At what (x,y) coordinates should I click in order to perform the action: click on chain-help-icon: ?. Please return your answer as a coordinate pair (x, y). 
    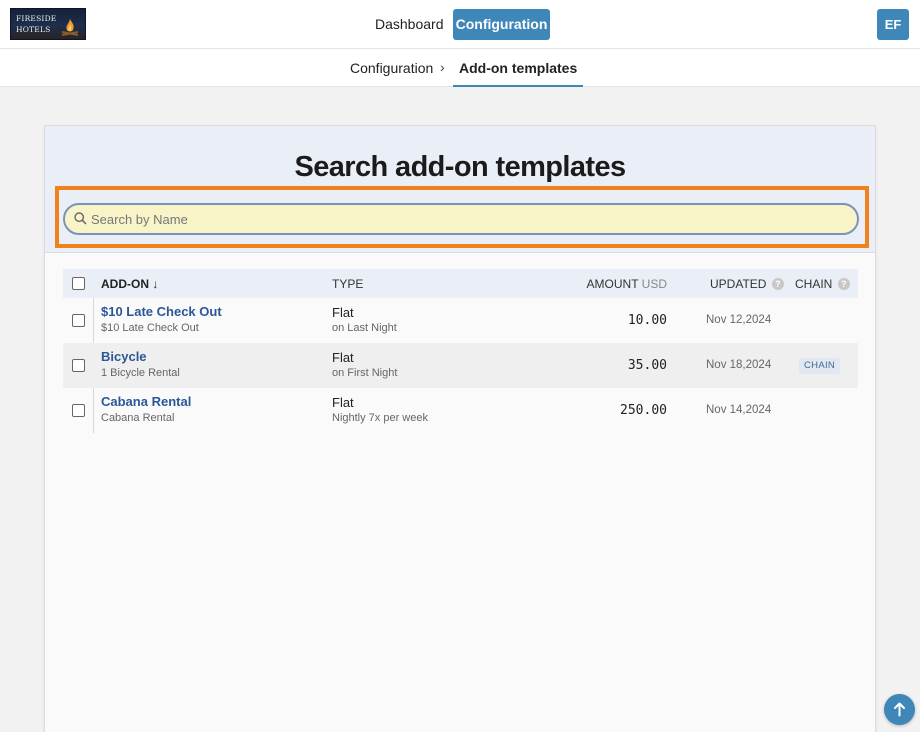
    Looking at the image, I should click on (843, 284).